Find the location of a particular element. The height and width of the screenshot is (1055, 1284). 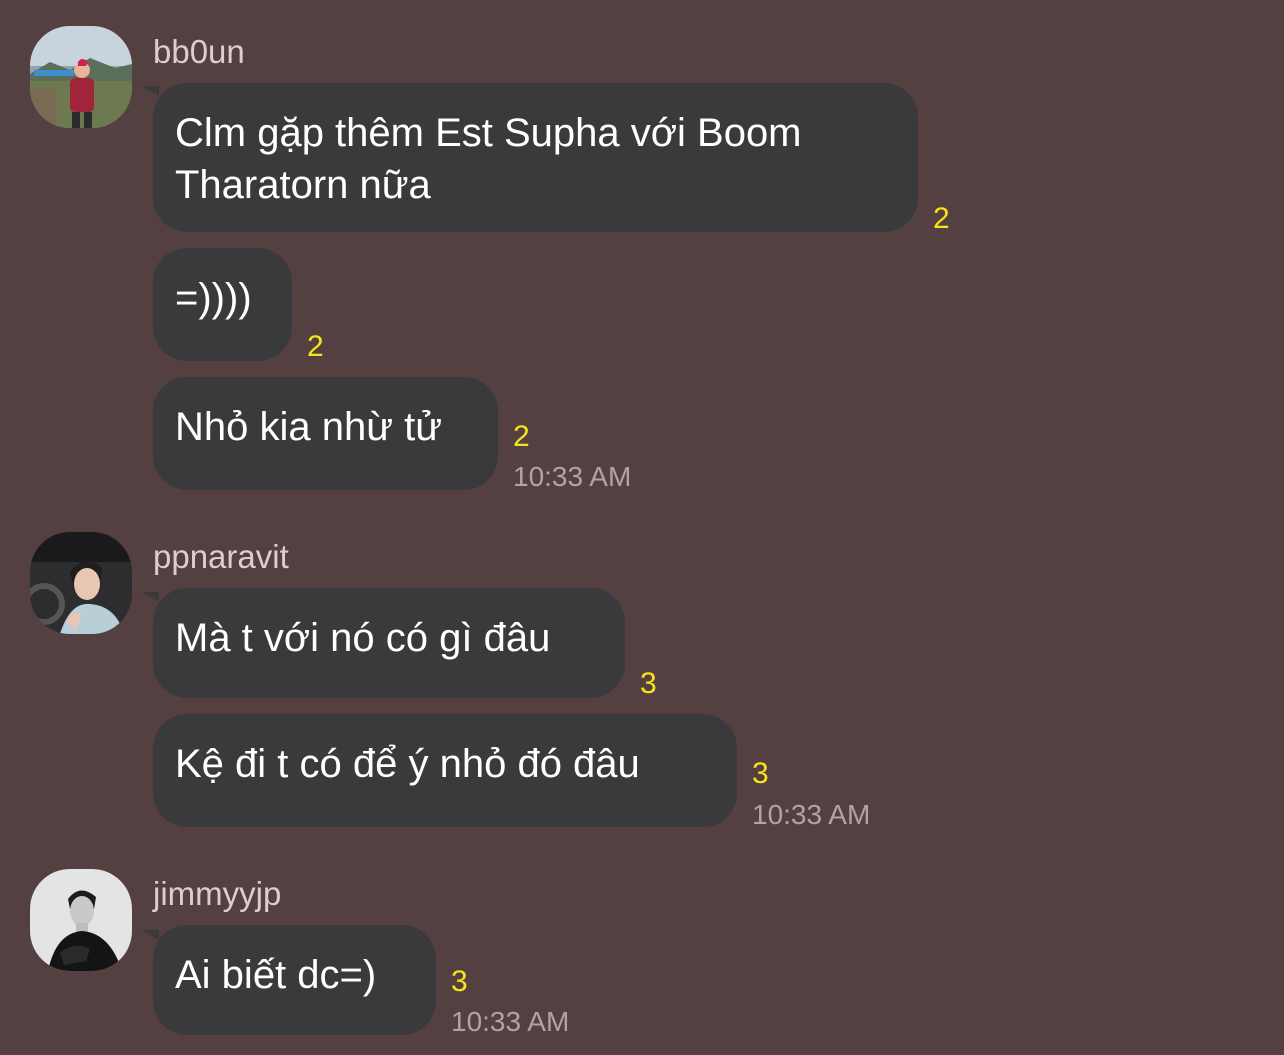

avatar-jimmyyjp is located at coordinates (81, 920).